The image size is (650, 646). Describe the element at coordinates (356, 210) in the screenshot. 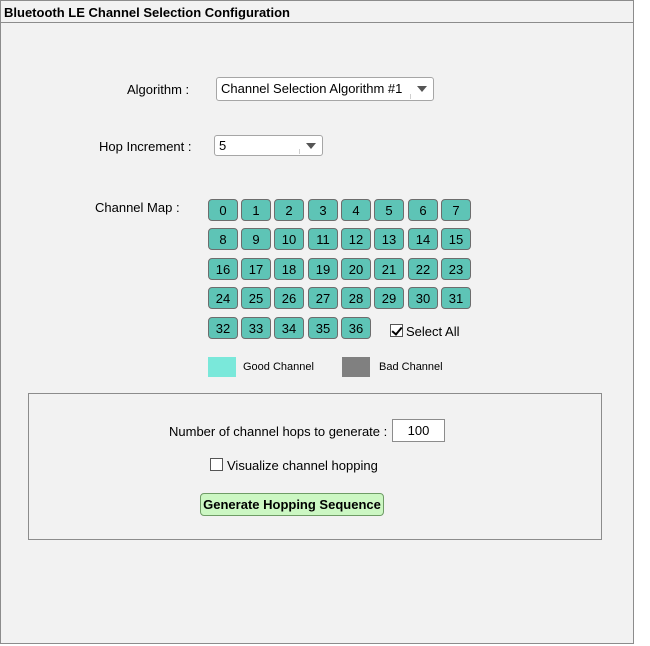

I see `channel-button: 4` at that location.